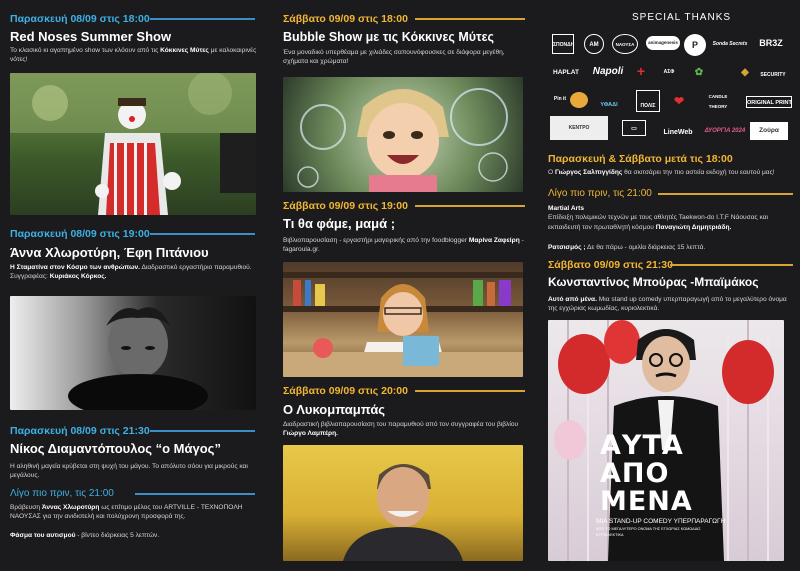 Image resolution: width=800 pixels, height=571 pixels. What do you see at coordinates (80, 234) in the screenshot?
I see `event-date: Παρασκευή 08/09 στις 19:00` at bounding box center [80, 234].